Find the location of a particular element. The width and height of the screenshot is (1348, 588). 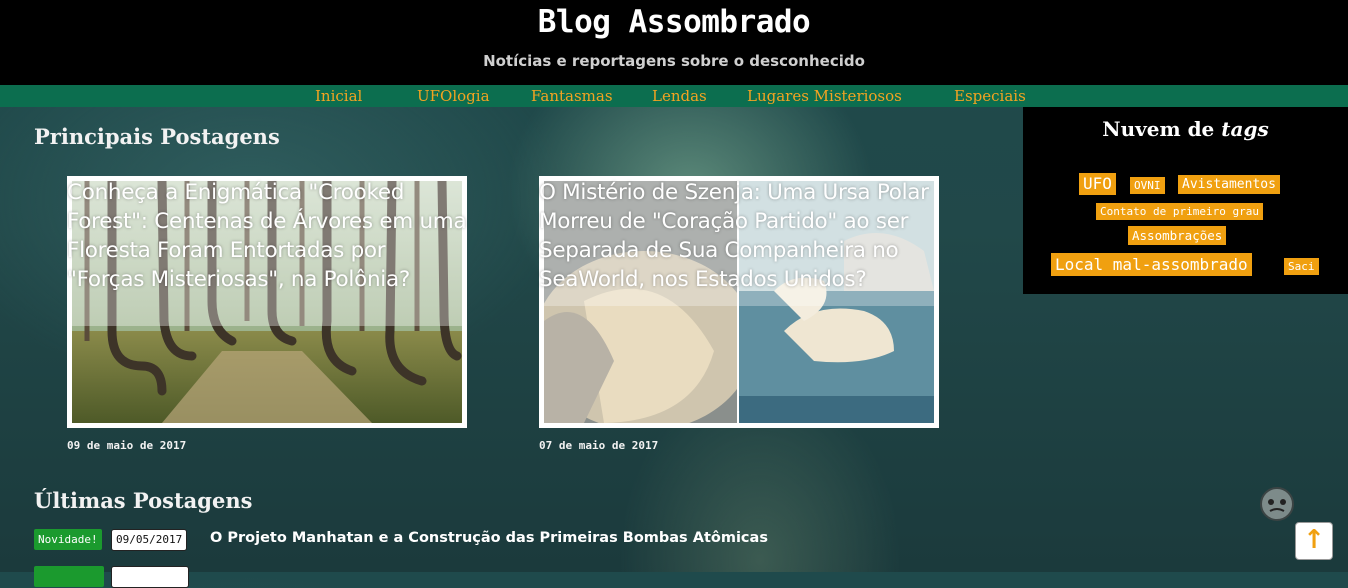

nav-item-fantasmas: Fantasmas is located at coordinates (572, 96).